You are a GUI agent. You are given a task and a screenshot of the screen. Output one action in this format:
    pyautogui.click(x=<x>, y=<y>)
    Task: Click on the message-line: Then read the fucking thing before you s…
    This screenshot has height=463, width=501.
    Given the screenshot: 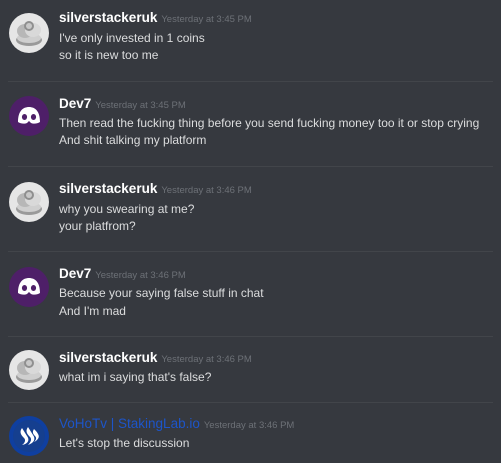 What is the action you would take?
    pyautogui.click(x=269, y=123)
    